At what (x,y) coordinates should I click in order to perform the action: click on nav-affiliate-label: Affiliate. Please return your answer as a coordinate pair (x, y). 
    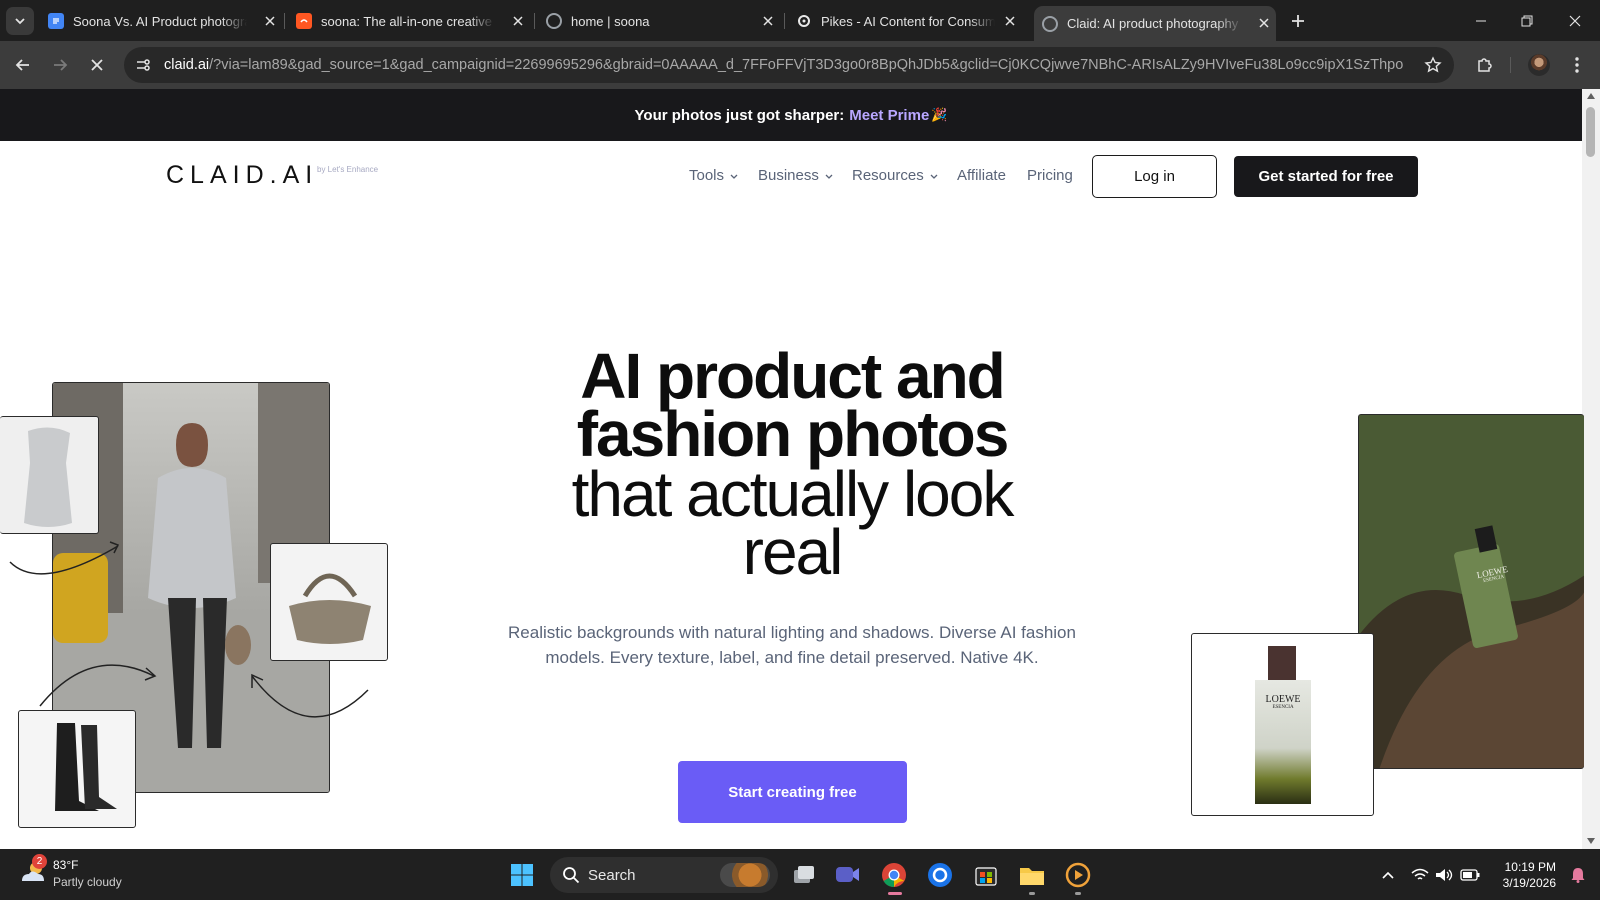
    Looking at the image, I should click on (981, 175).